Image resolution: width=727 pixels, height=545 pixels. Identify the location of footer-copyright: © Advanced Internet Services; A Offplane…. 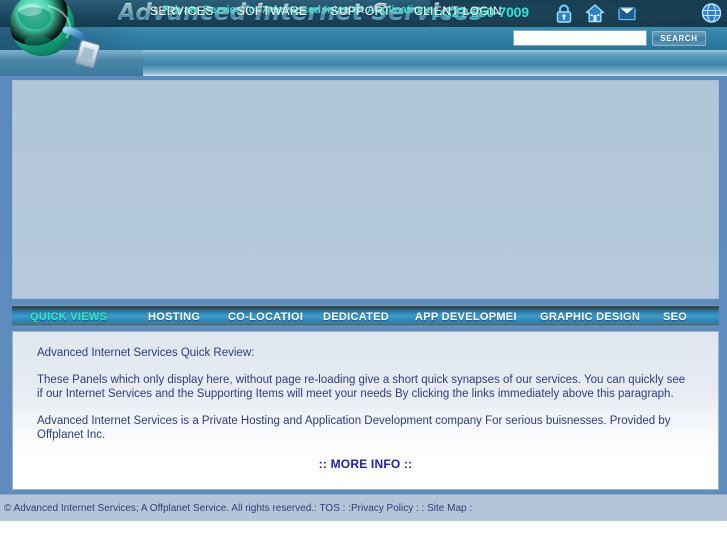
(162, 508).